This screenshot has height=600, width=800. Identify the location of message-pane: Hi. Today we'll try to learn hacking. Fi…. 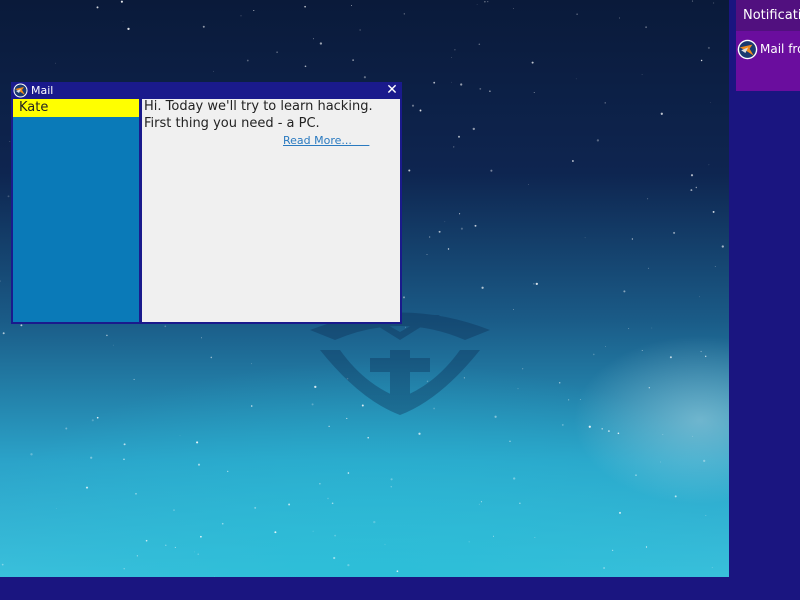
(271, 210).